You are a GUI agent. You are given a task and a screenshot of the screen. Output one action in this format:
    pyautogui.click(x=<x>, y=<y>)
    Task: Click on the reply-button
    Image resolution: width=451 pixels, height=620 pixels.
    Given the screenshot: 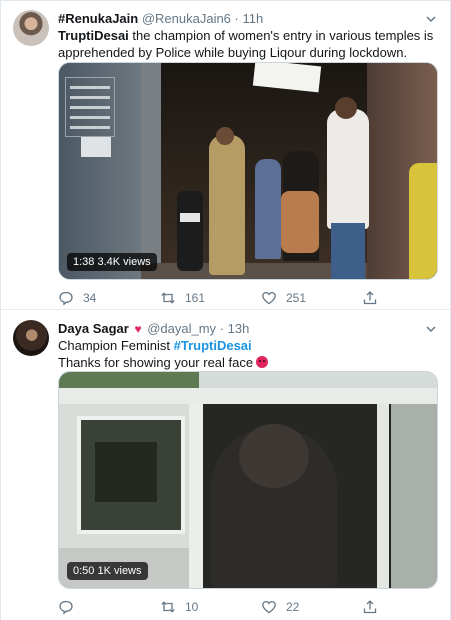 What is the action you would take?
    pyautogui.click(x=70, y=607)
    